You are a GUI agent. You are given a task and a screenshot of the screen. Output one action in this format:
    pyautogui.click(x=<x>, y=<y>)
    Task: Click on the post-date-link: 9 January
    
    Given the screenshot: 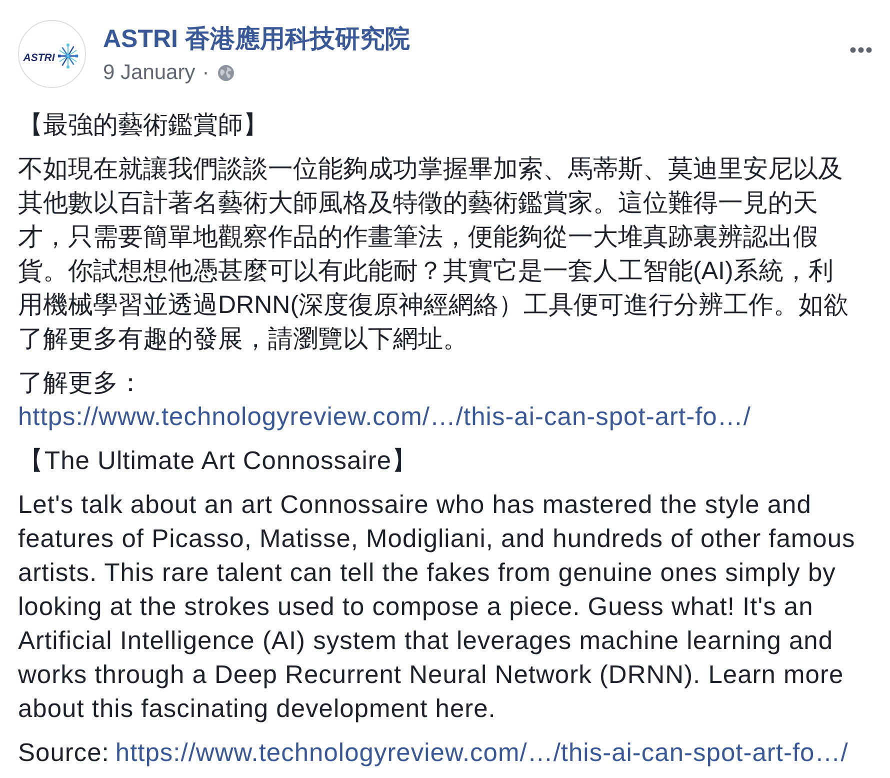 What is the action you would take?
    pyautogui.click(x=149, y=73)
    